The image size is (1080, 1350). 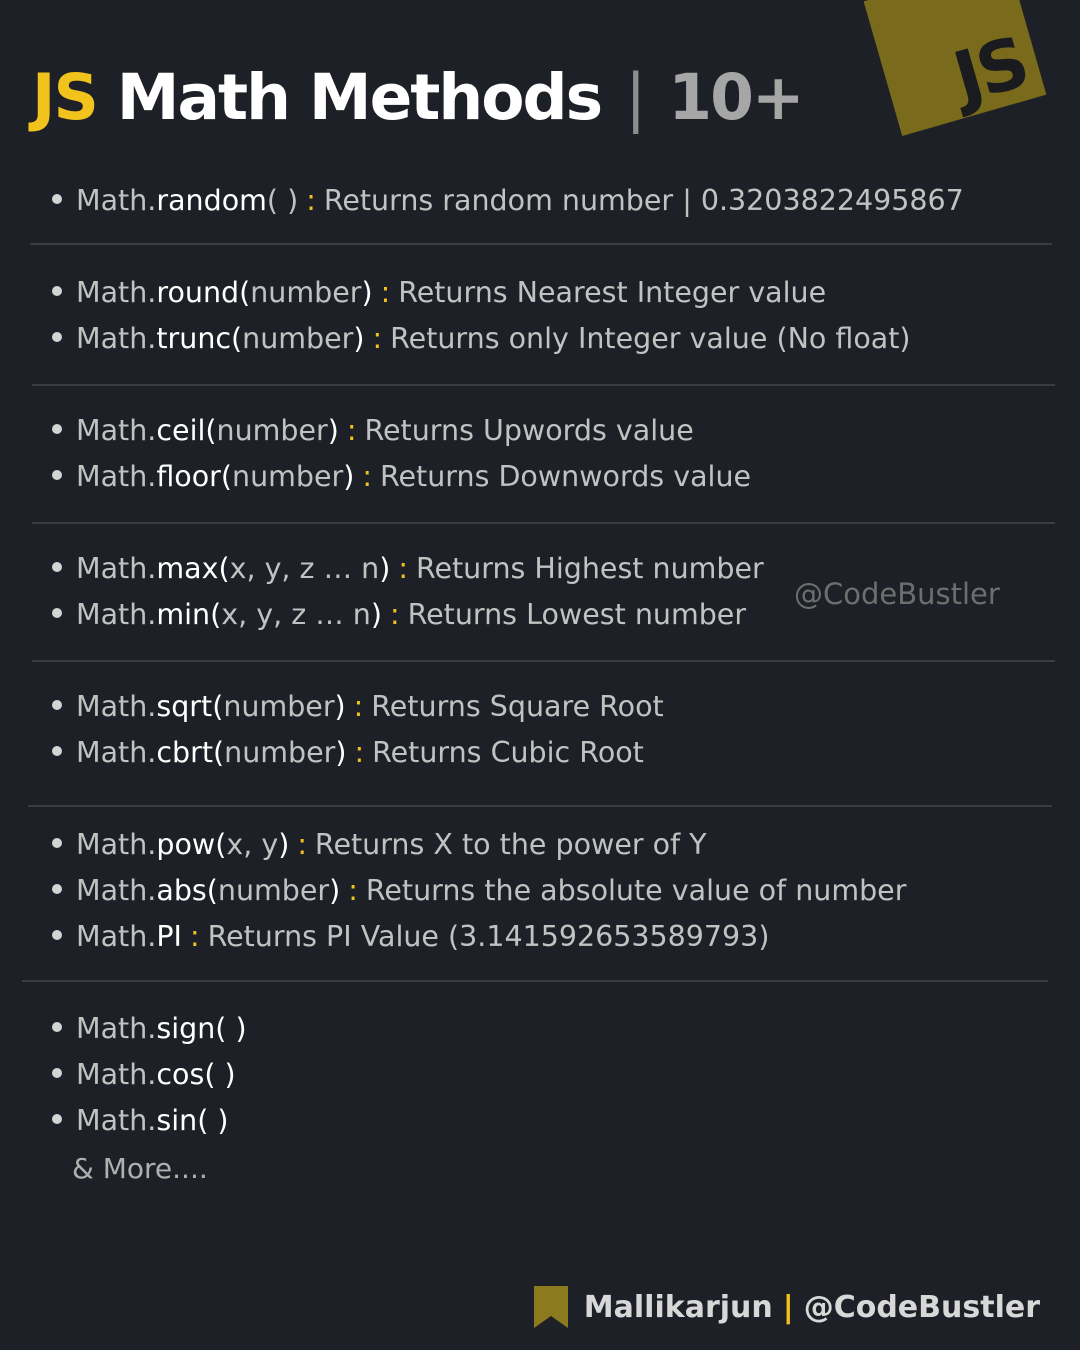 What do you see at coordinates (189, 614) in the screenshot?
I see `method-name: min(` at bounding box center [189, 614].